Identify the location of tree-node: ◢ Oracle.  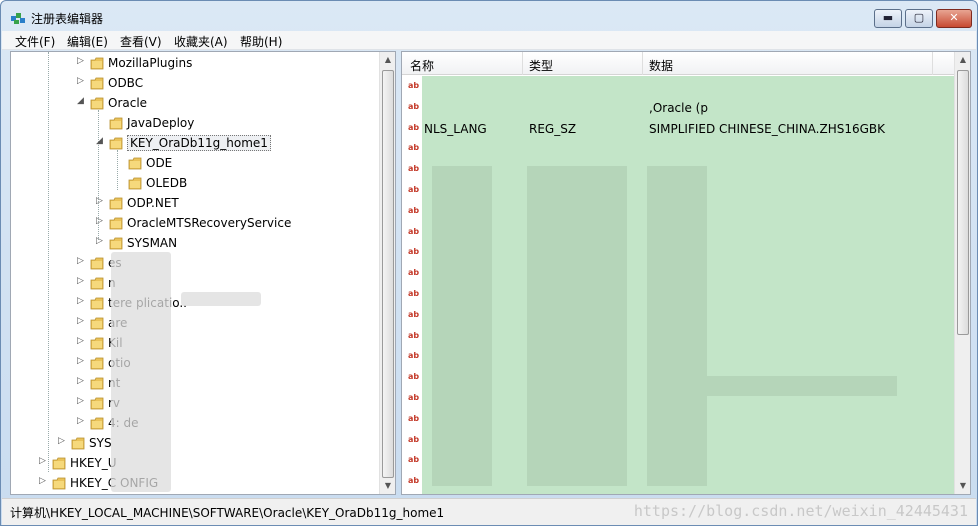
(194, 103).